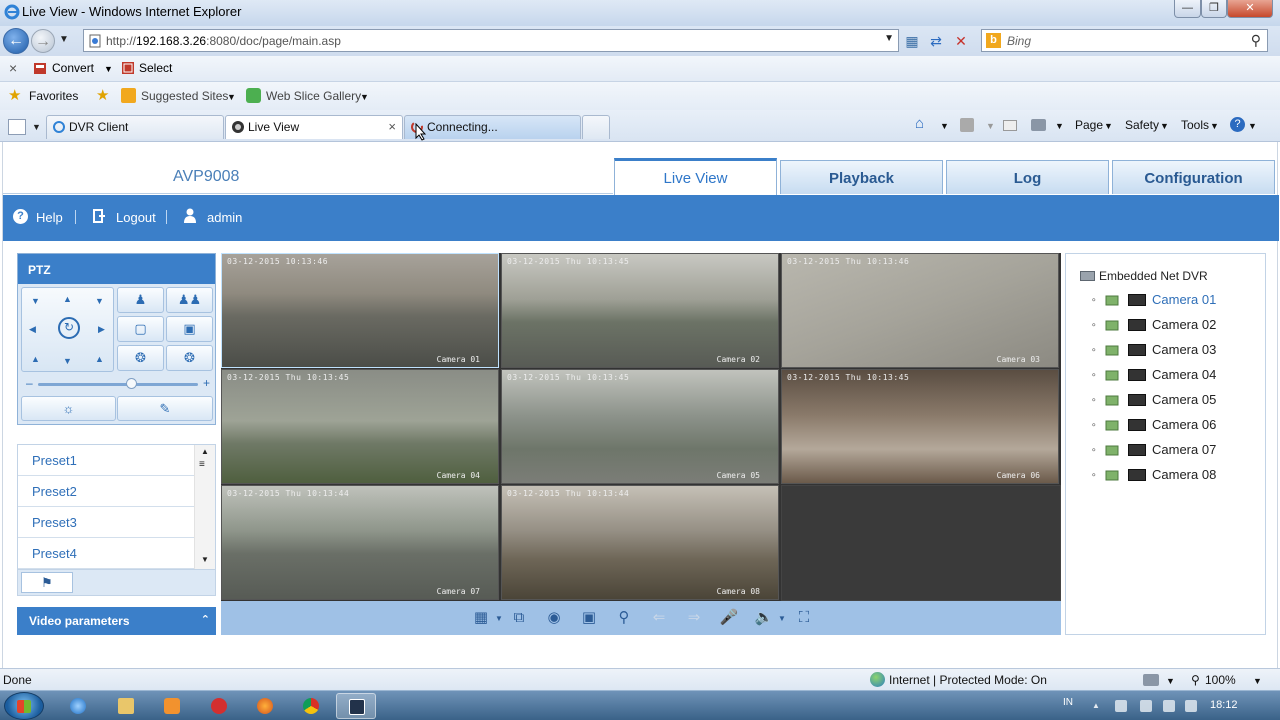 This screenshot has width=1280, height=720. Describe the element at coordinates (364, 97) in the screenshot. I see `web-slice-dropdown-icon: ▼` at that location.